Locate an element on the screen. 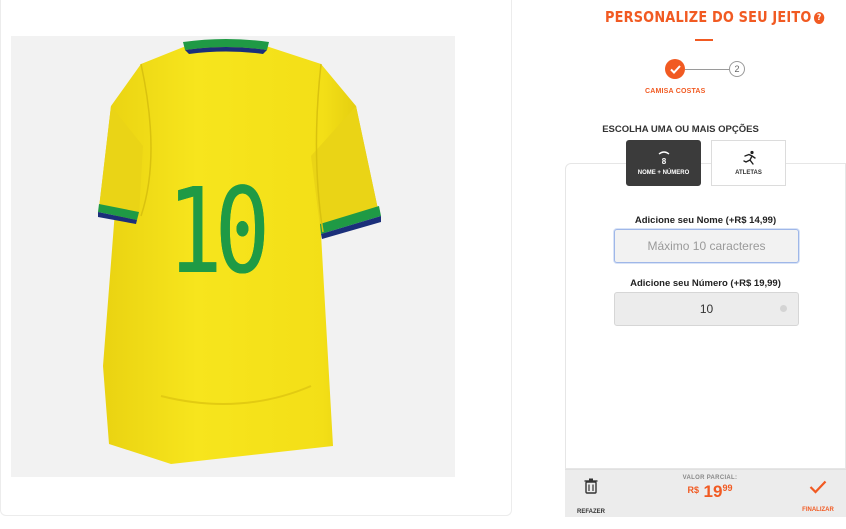 The width and height of the screenshot is (846, 529). price-currency: R$ is located at coordinates (693, 490).